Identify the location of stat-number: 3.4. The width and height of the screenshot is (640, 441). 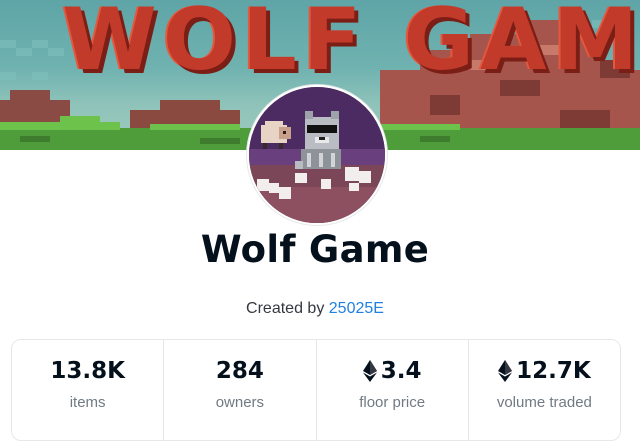
(401, 371).